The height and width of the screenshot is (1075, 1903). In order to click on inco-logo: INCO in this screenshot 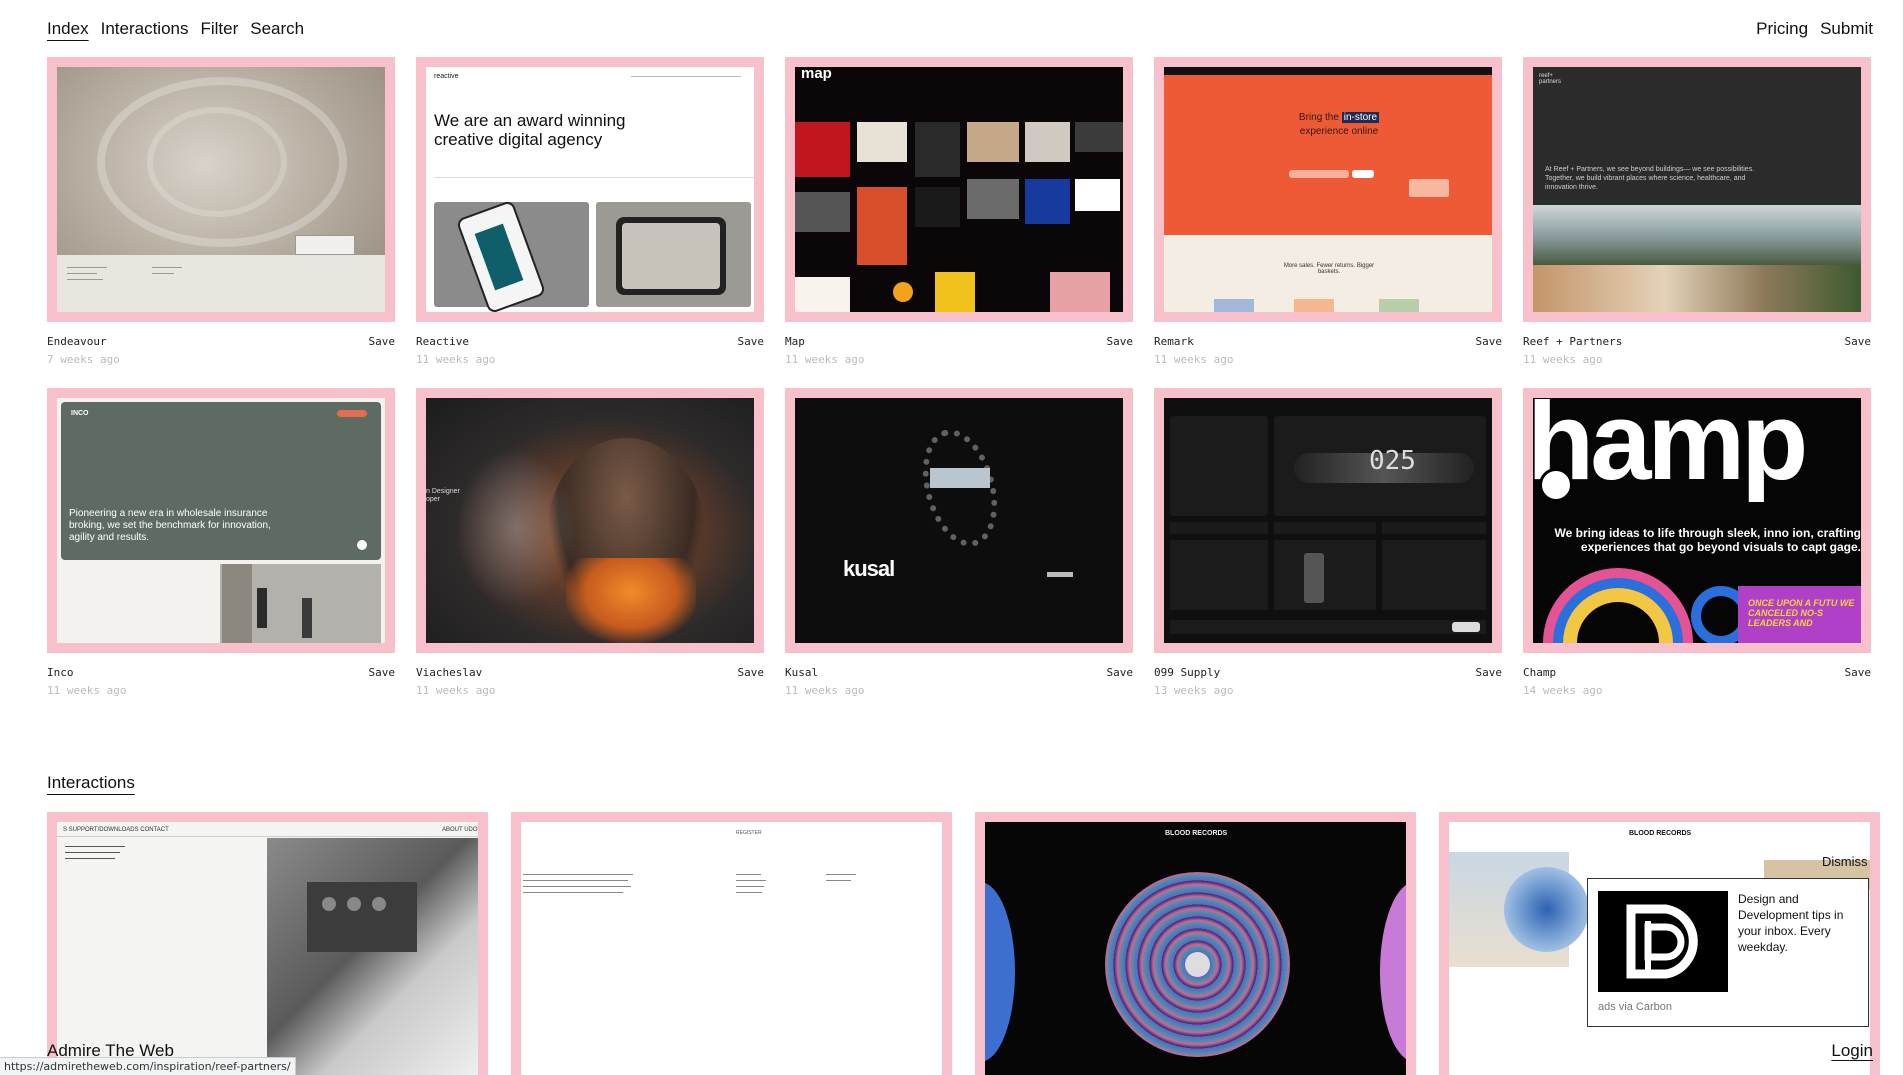, I will do `click(80, 413)`.